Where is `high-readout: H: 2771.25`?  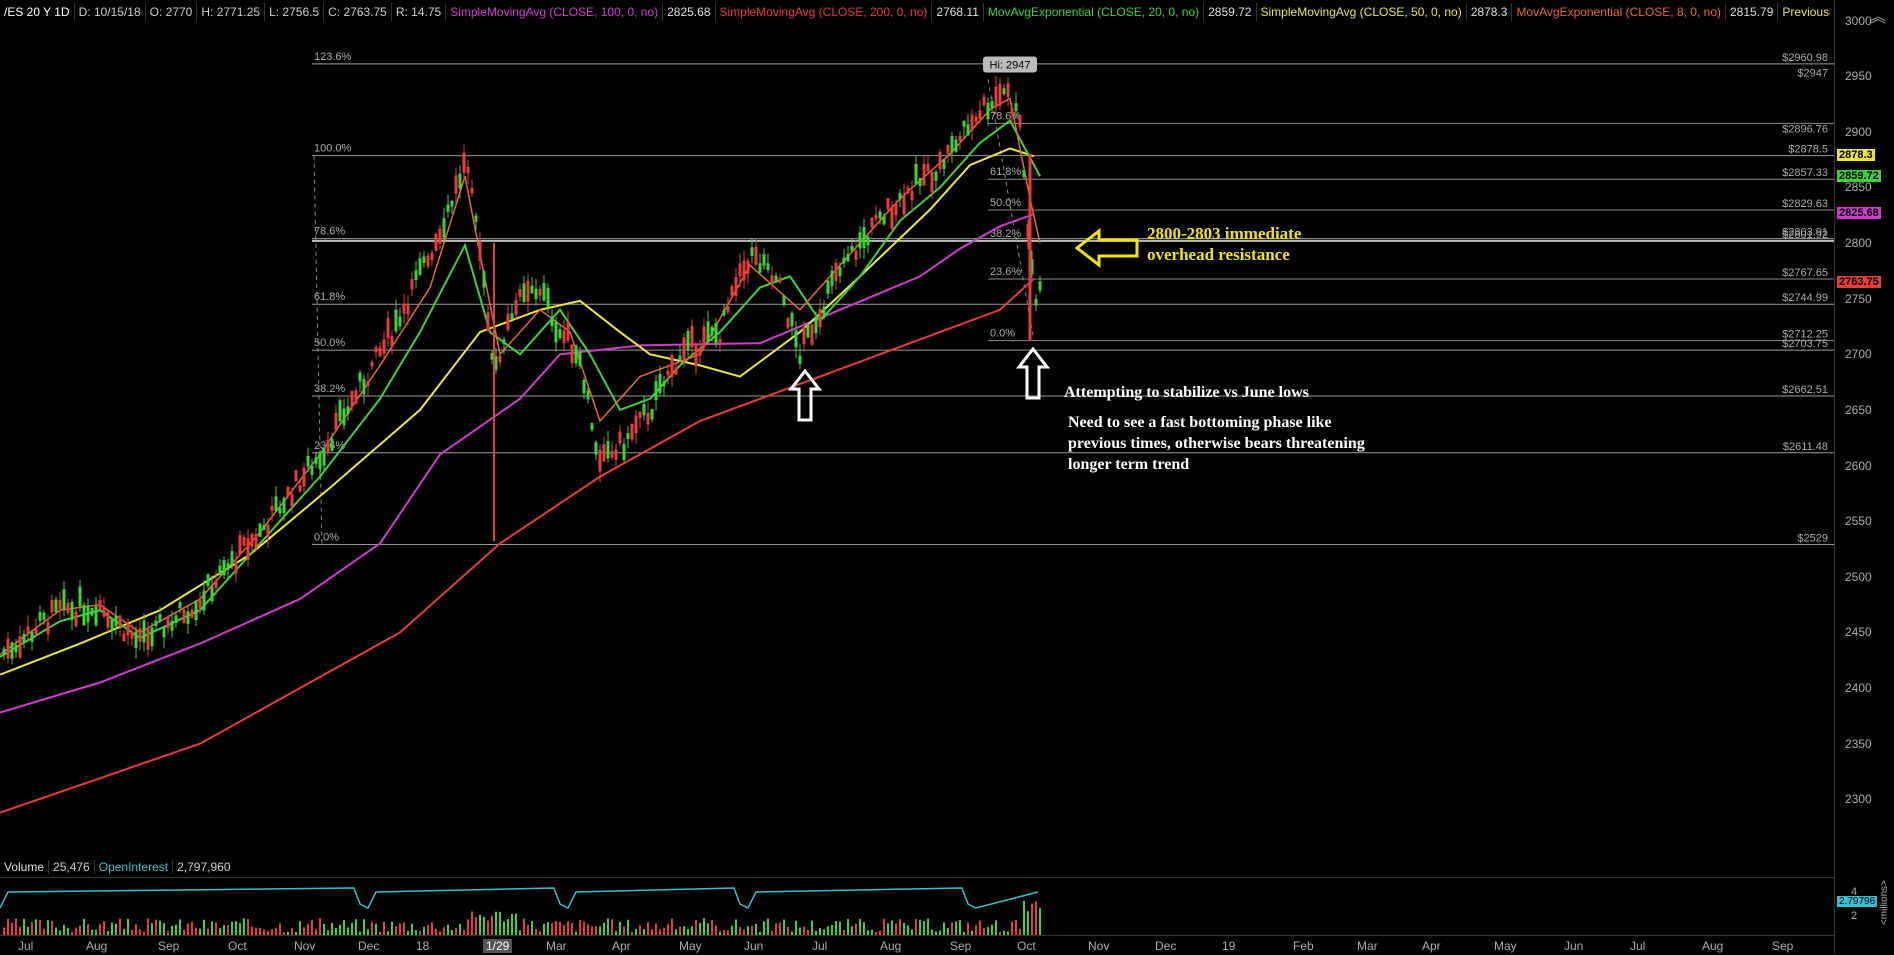
high-readout: H: 2771.25 is located at coordinates (231, 12).